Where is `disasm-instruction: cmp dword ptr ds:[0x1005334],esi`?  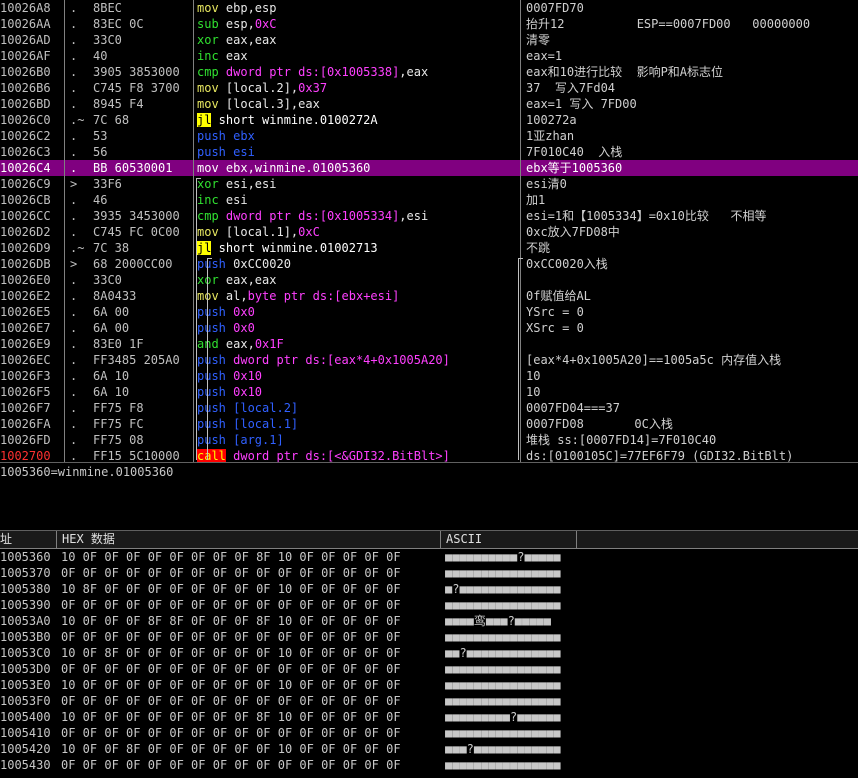
disasm-instruction: cmp dword ptr ds:[0x1005334],esi is located at coordinates (352, 216).